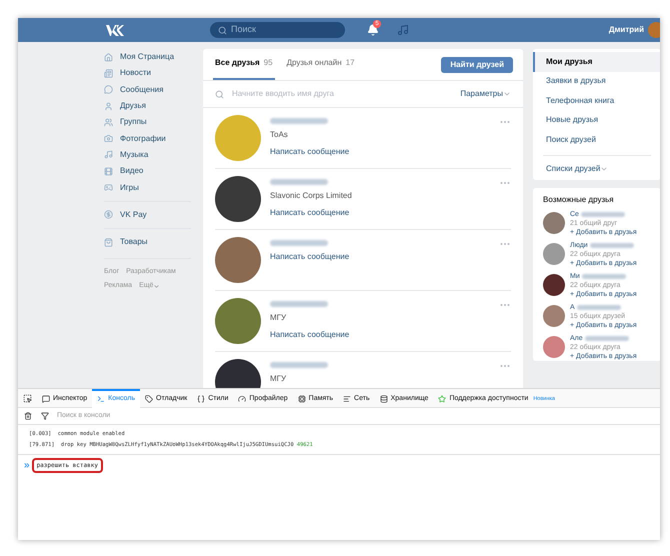 The height and width of the screenshot is (556, 670). Describe the element at coordinates (277, 30) in the screenshot. I see `search-field: Поиск` at that location.